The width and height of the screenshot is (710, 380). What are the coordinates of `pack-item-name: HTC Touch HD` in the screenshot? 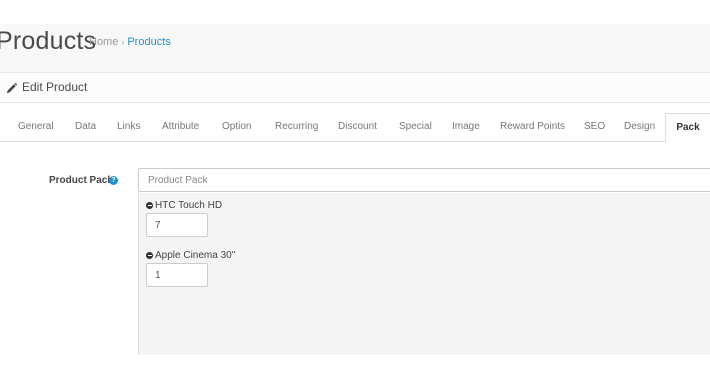 It's located at (189, 205).